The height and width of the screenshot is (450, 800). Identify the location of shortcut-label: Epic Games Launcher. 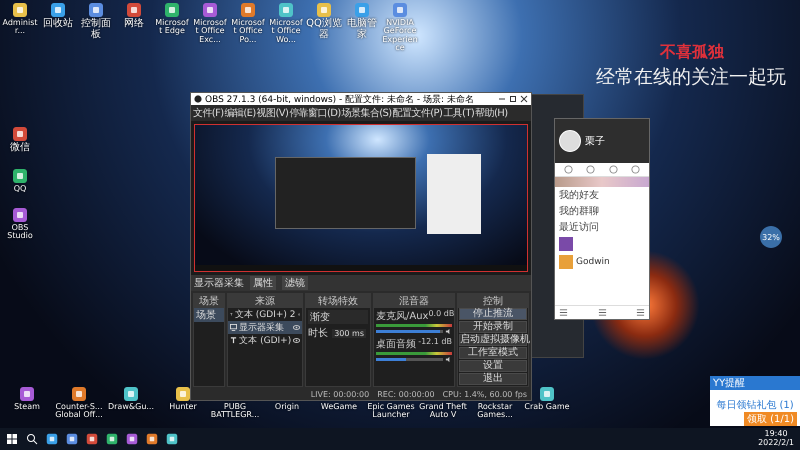
(391, 411).